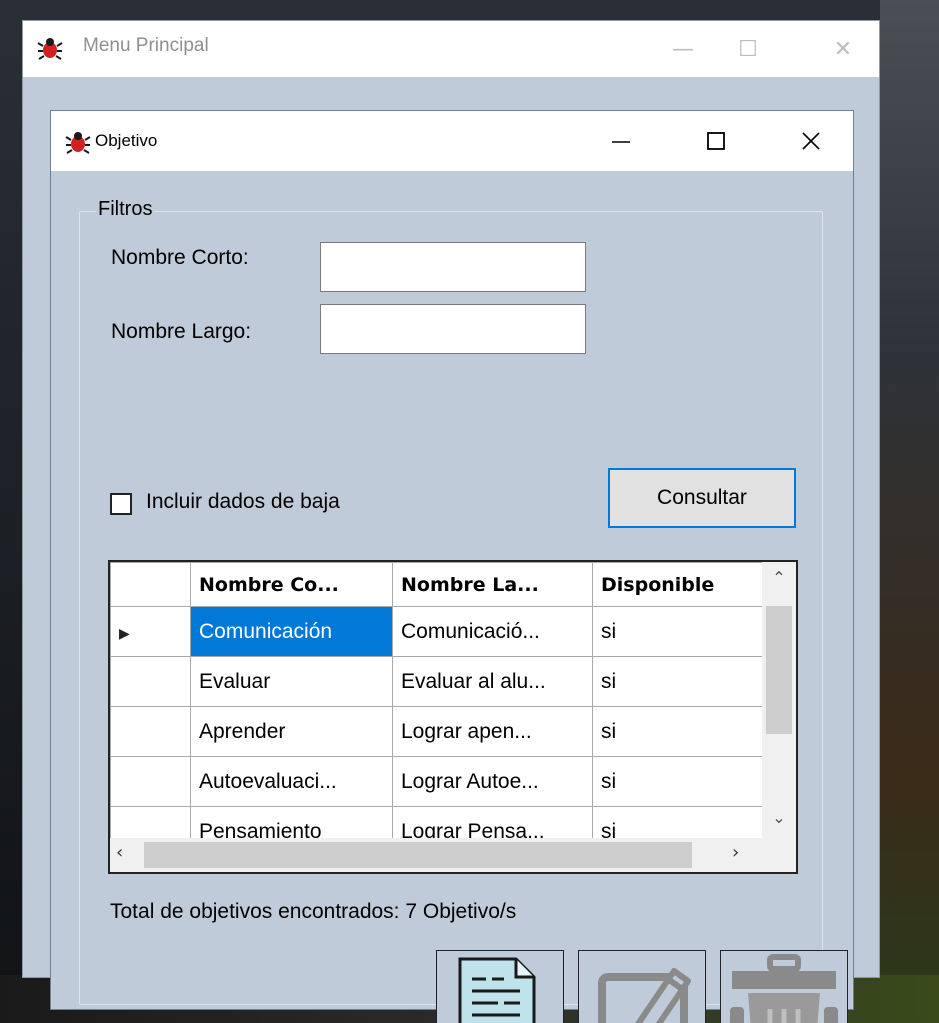 The image size is (939, 1023). I want to click on objetivo-window-title: Objetivo, so click(126, 140).